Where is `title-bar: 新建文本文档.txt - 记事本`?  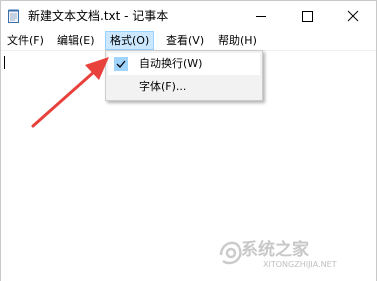
title-bar: 新建文本文档.txt - 记事本 is located at coordinates (188, 16).